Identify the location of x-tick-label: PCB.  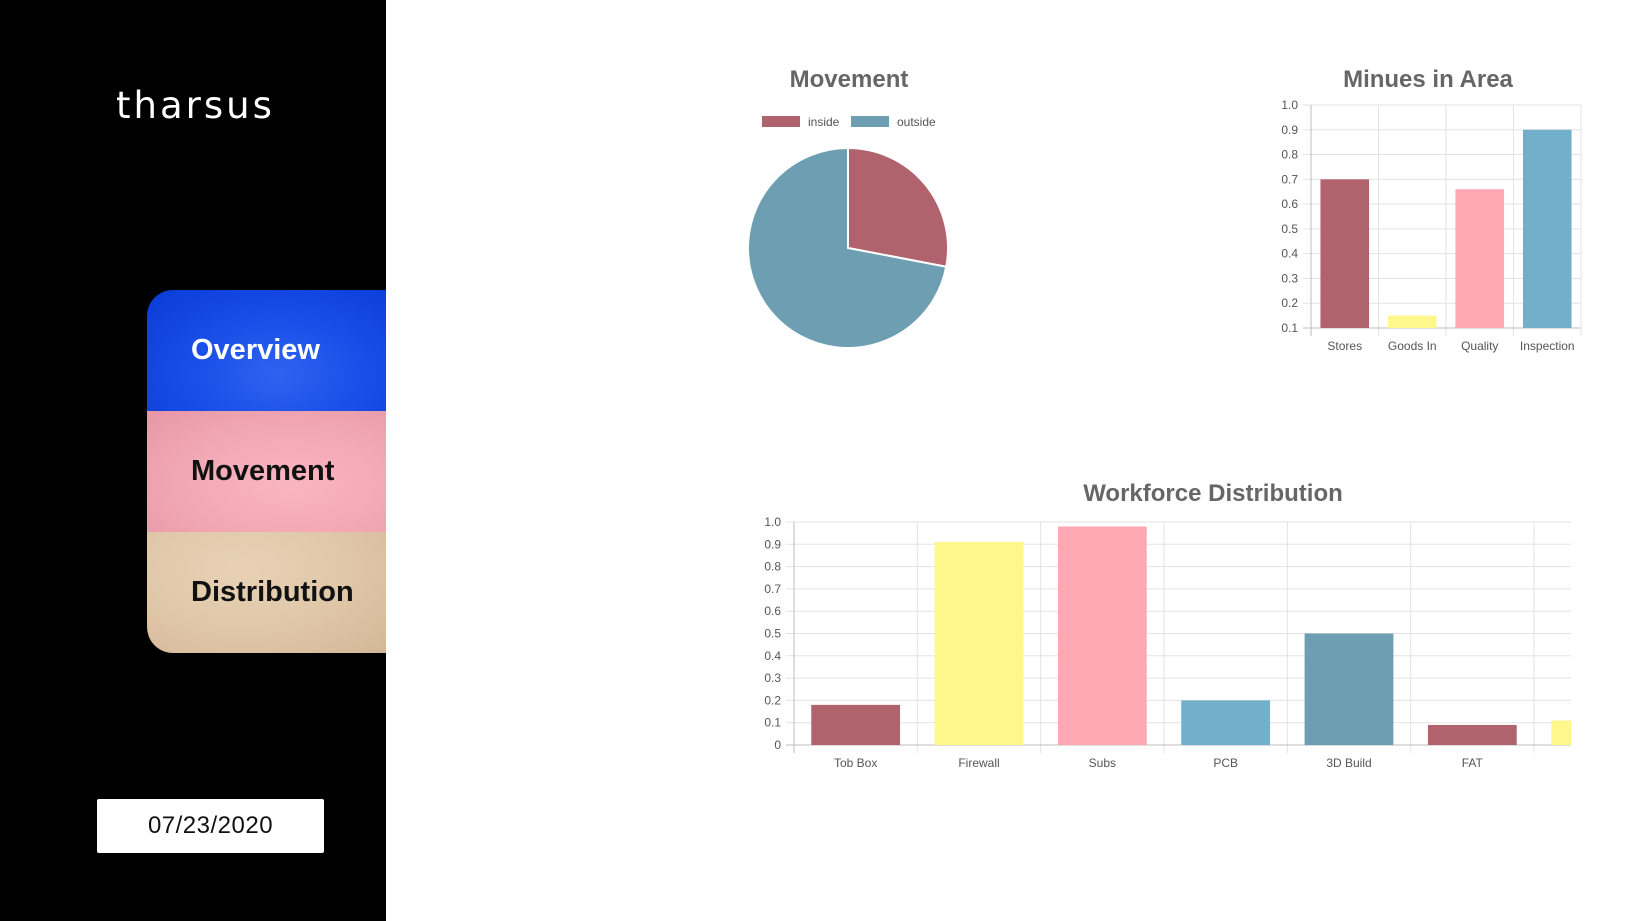
(1225, 763).